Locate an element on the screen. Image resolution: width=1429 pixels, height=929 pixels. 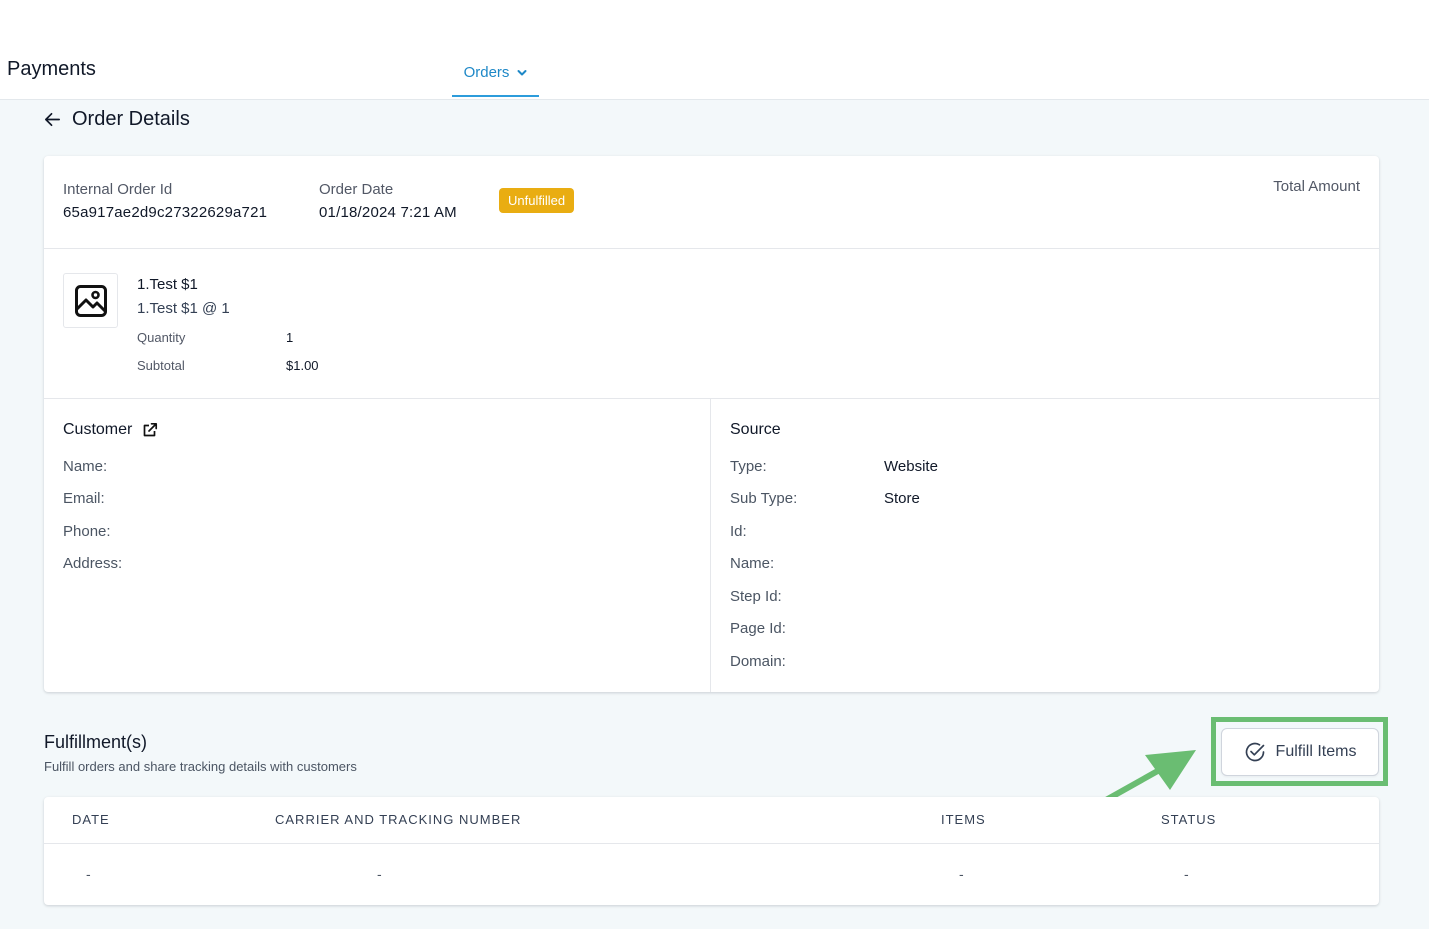
tab-orders: Orders is located at coordinates (495, 73).